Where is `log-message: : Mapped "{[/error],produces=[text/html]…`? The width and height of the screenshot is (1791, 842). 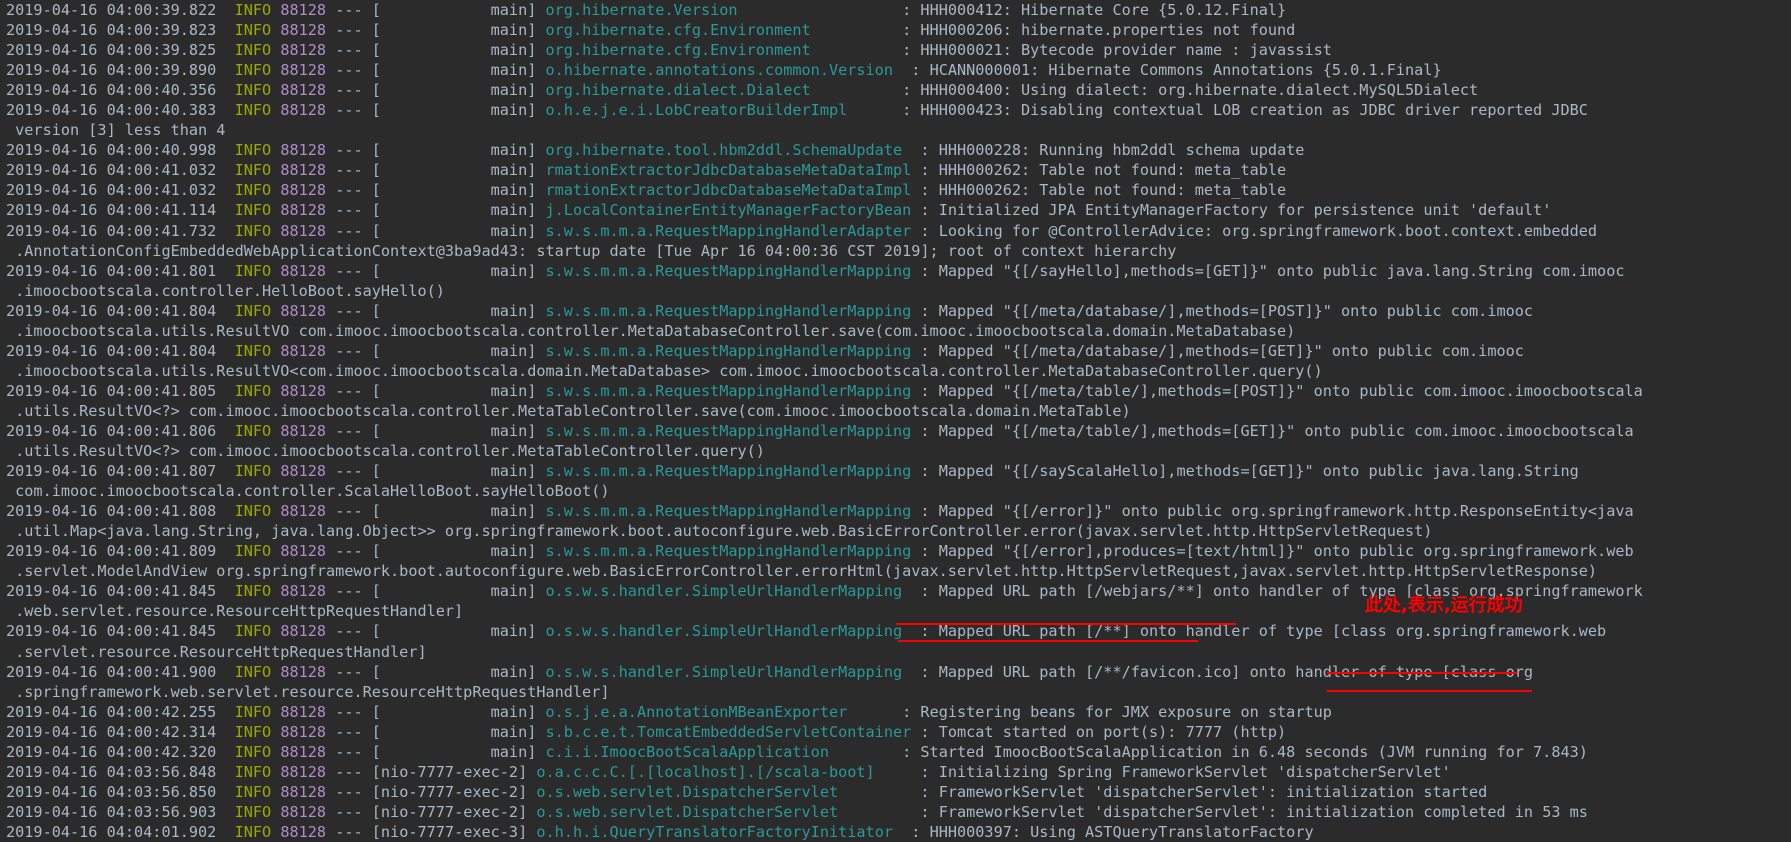 log-message: : Mapped "{[/error],produces=[text/html]… is located at coordinates (1277, 551).